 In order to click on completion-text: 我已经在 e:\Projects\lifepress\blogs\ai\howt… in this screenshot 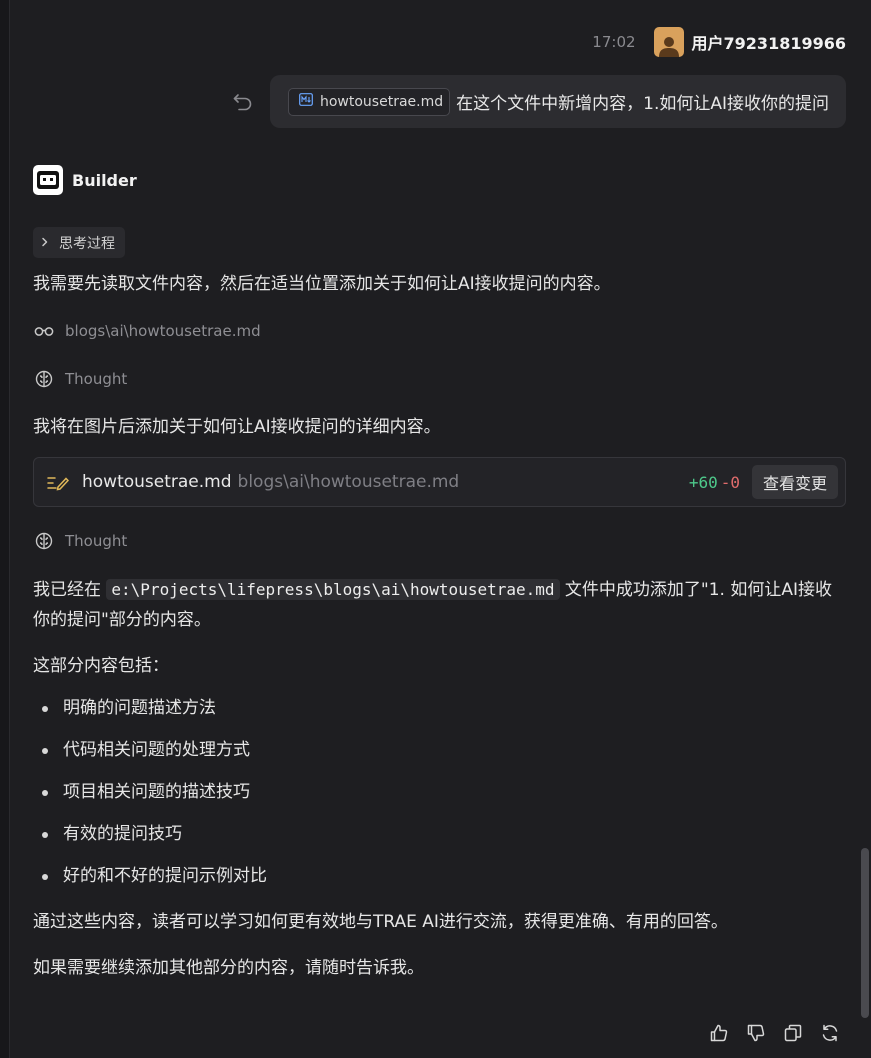, I will do `click(439, 605)`.